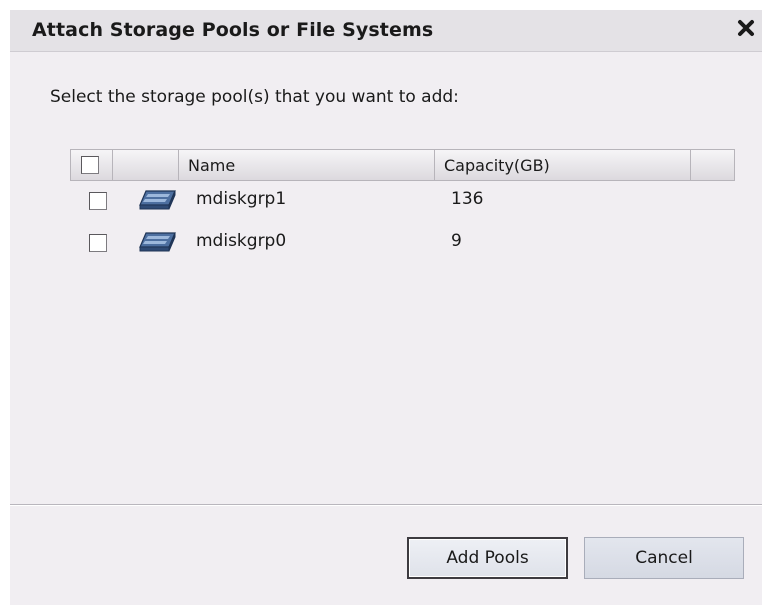 Image resolution: width=762 pixels, height=609 pixels. What do you see at coordinates (233, 30) in the screenshot?
I see `dialog-title: Attach Storage Pools or File Systems` at bounding box center [233, 30].